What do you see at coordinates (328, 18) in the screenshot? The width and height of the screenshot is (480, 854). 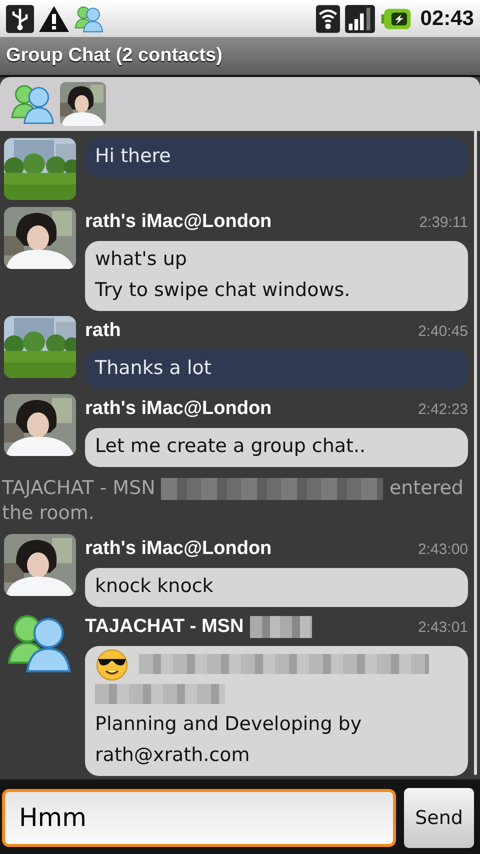 I see `wifi-icon` at bounding box center [328, 18].